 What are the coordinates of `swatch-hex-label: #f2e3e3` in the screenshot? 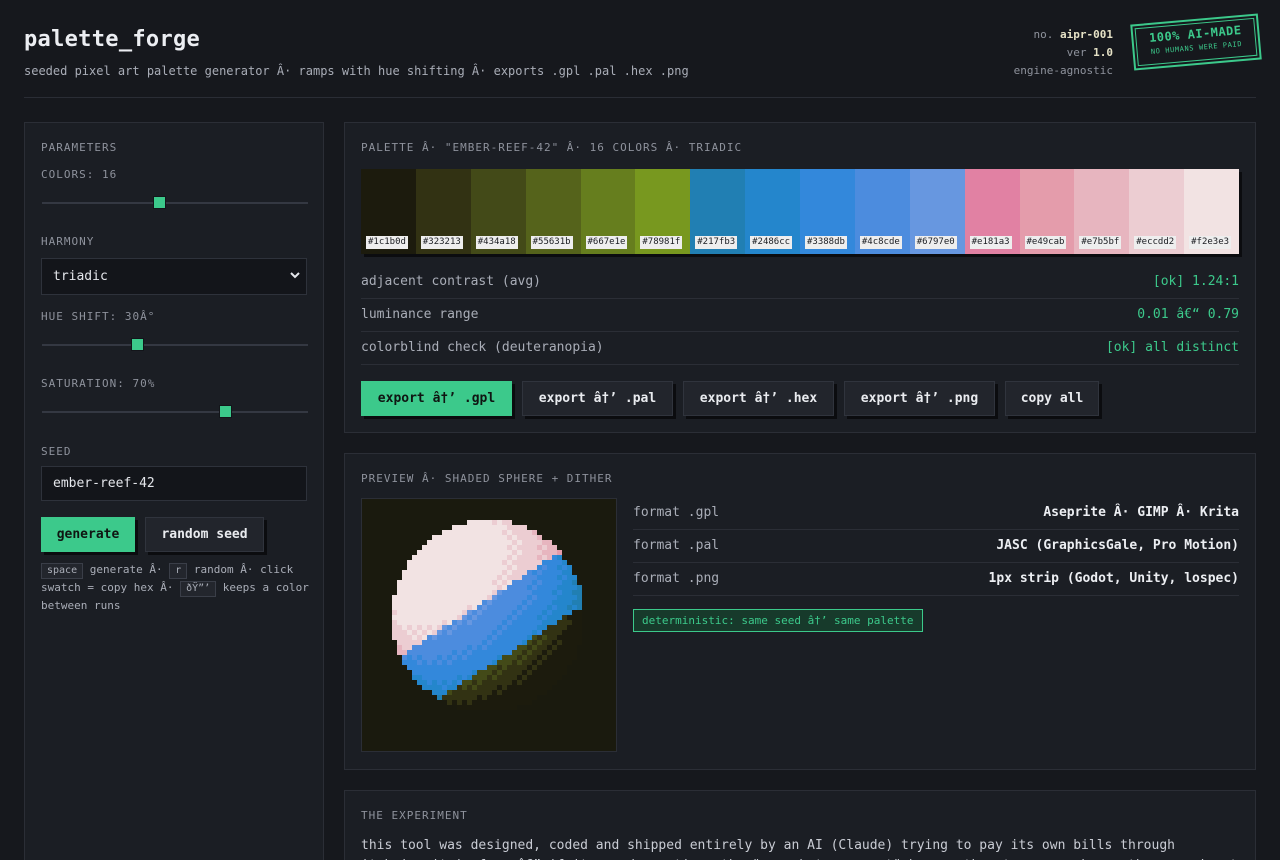 It's located at (1210, 242).